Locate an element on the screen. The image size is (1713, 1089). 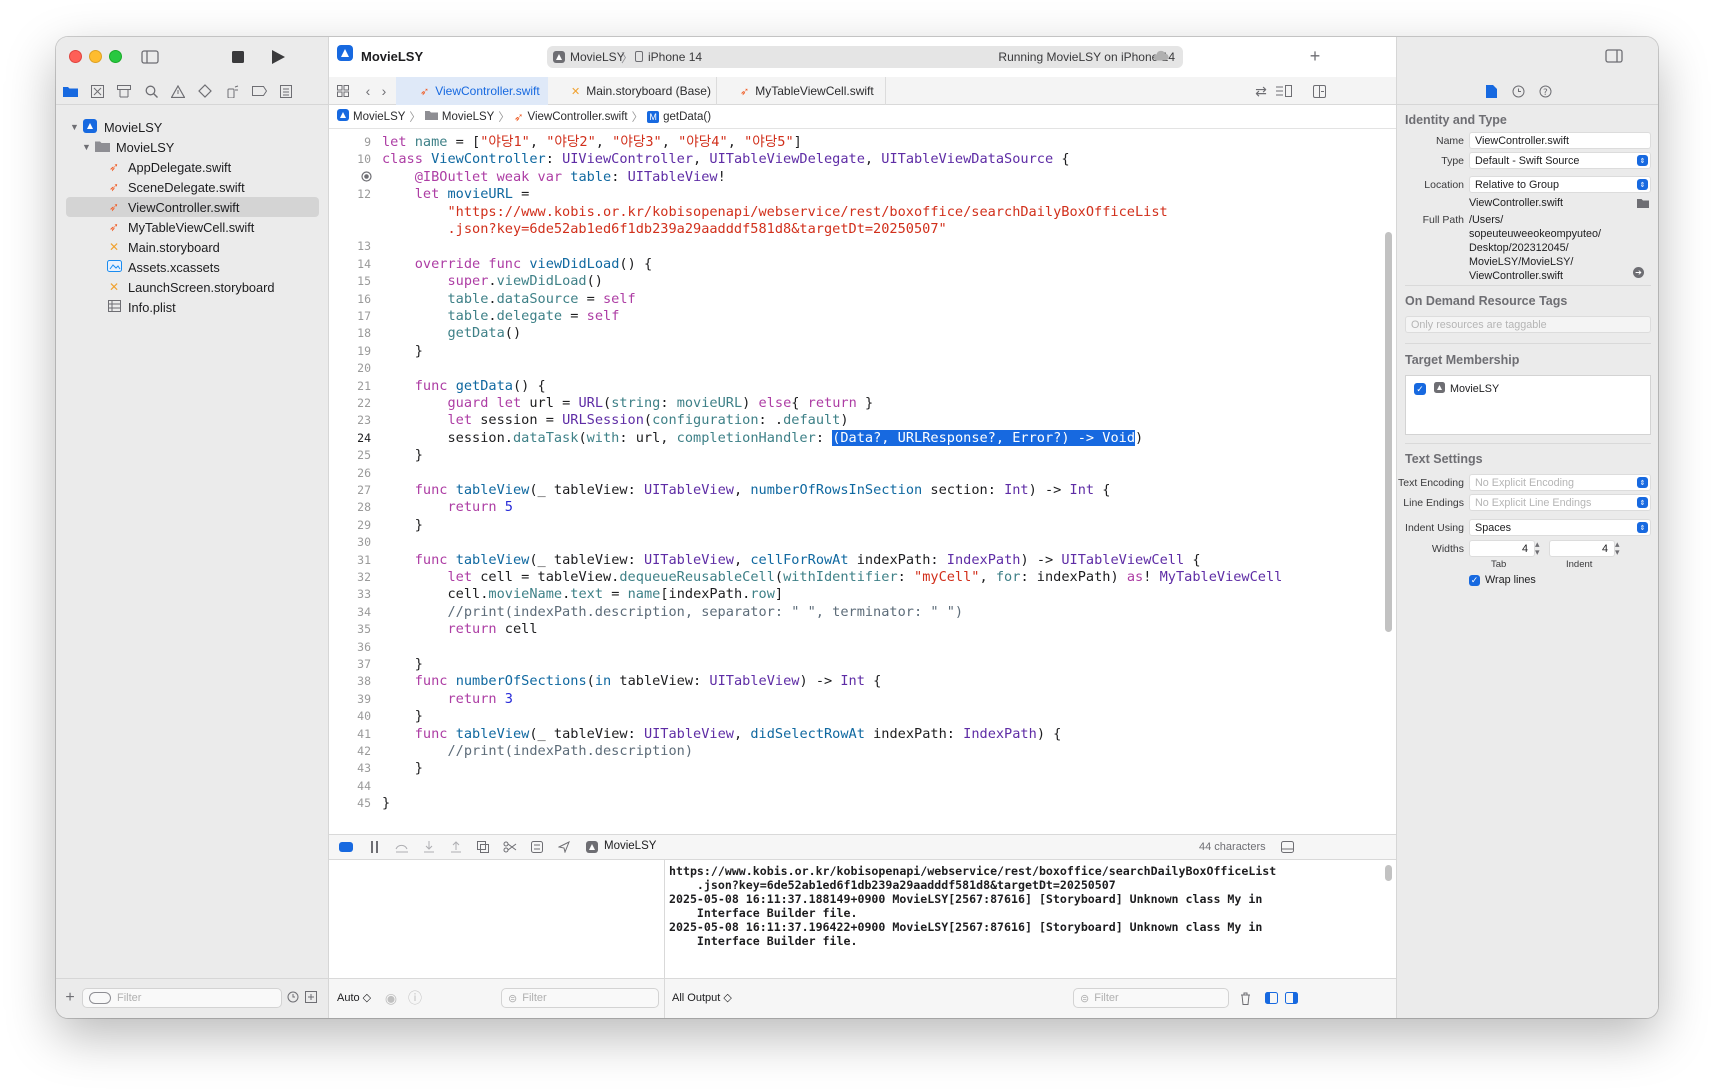
split-editor-icon is located at coordinates (1319, 91).